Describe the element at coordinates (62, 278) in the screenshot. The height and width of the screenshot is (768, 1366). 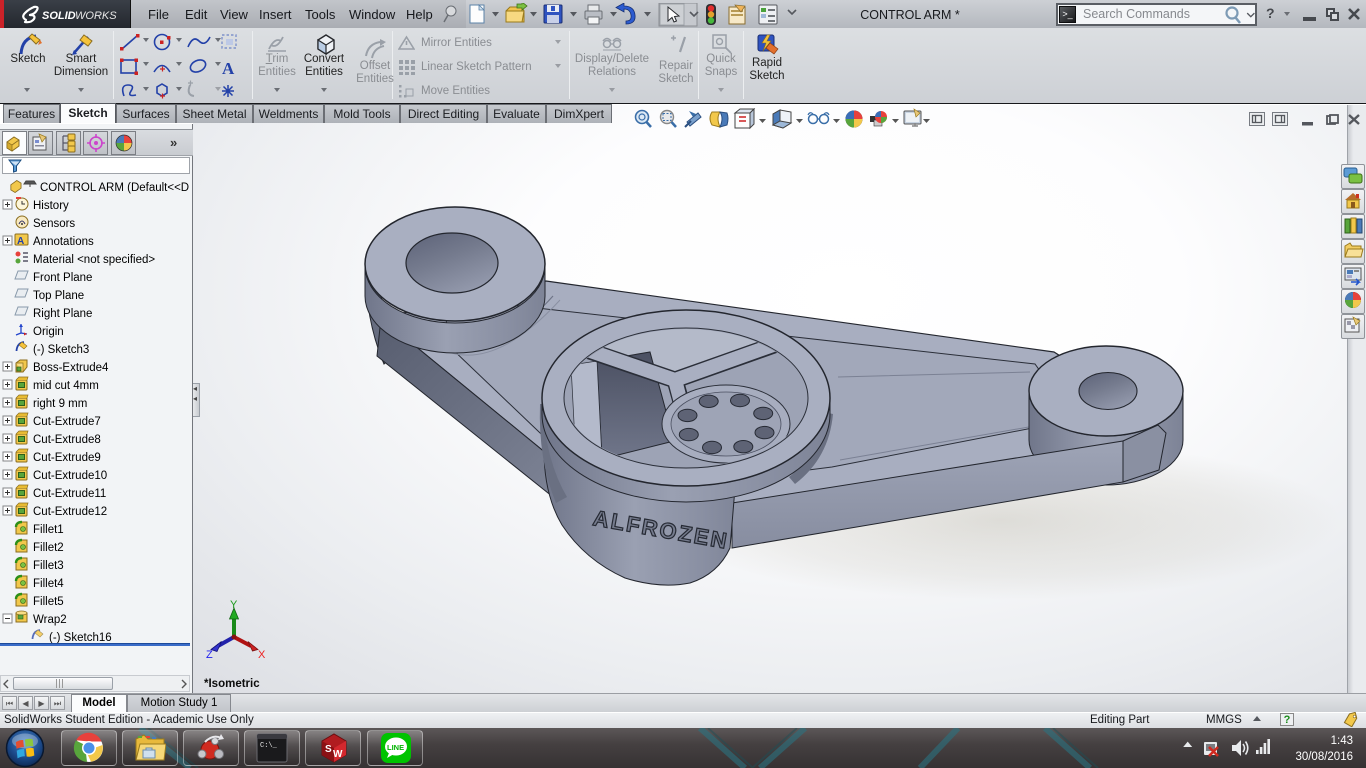
I see `svg-text: Front Plane` at that location.